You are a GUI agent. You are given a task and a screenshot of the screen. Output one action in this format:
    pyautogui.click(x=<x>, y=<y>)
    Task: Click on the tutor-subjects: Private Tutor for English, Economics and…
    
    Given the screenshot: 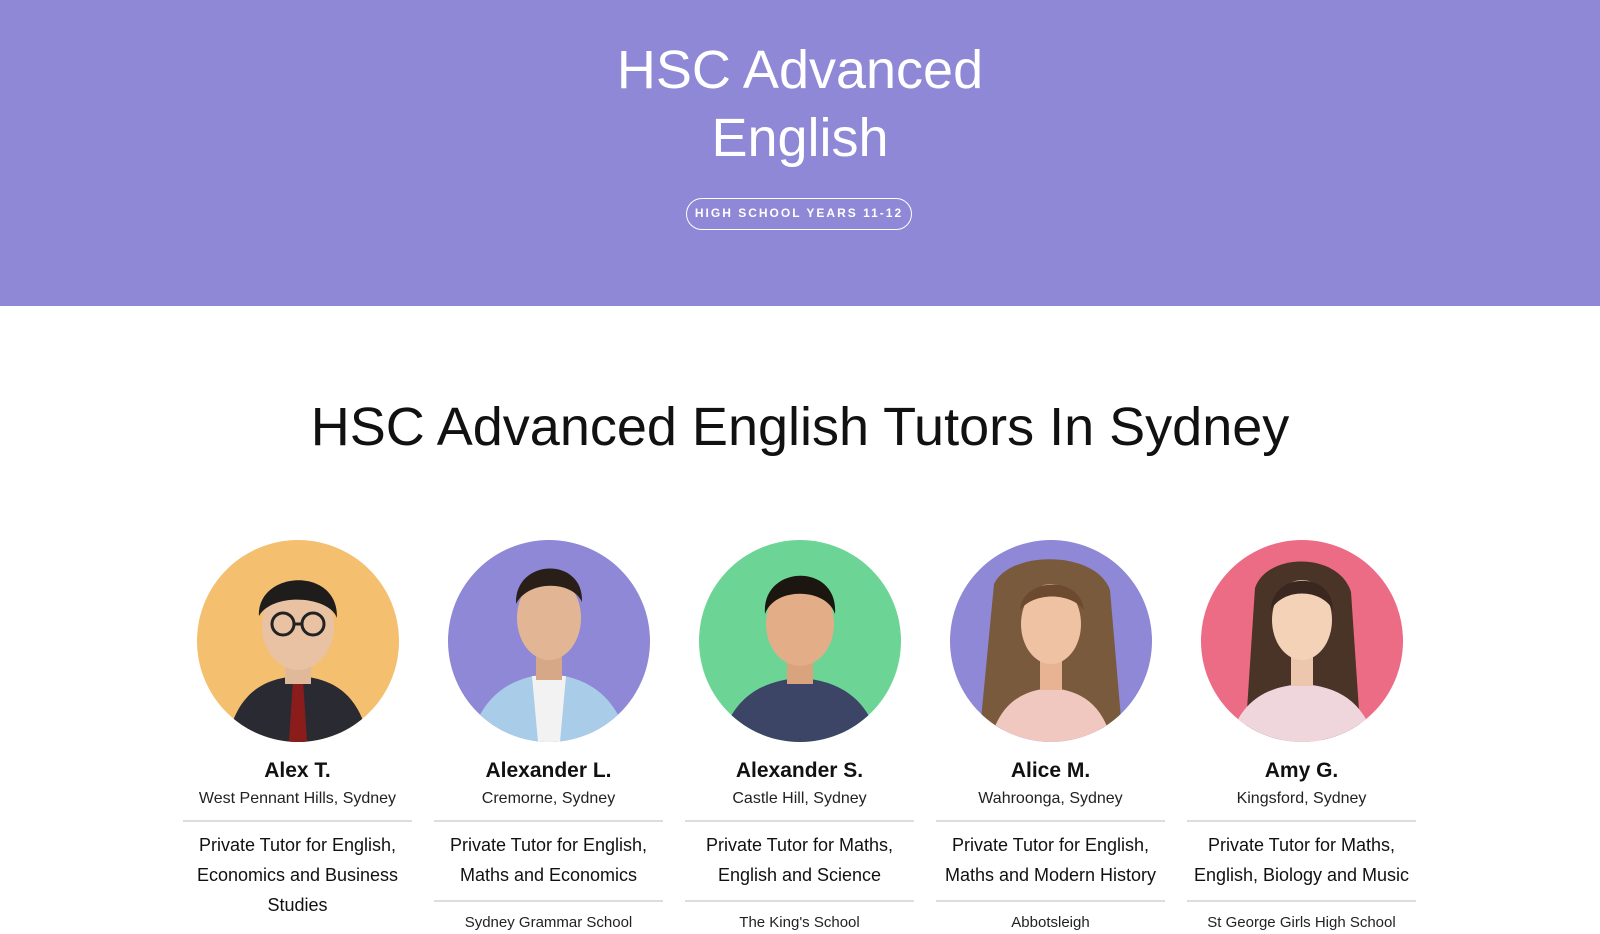 What is the action you would take?
    pyautogui.click(x=297, y=875)
    